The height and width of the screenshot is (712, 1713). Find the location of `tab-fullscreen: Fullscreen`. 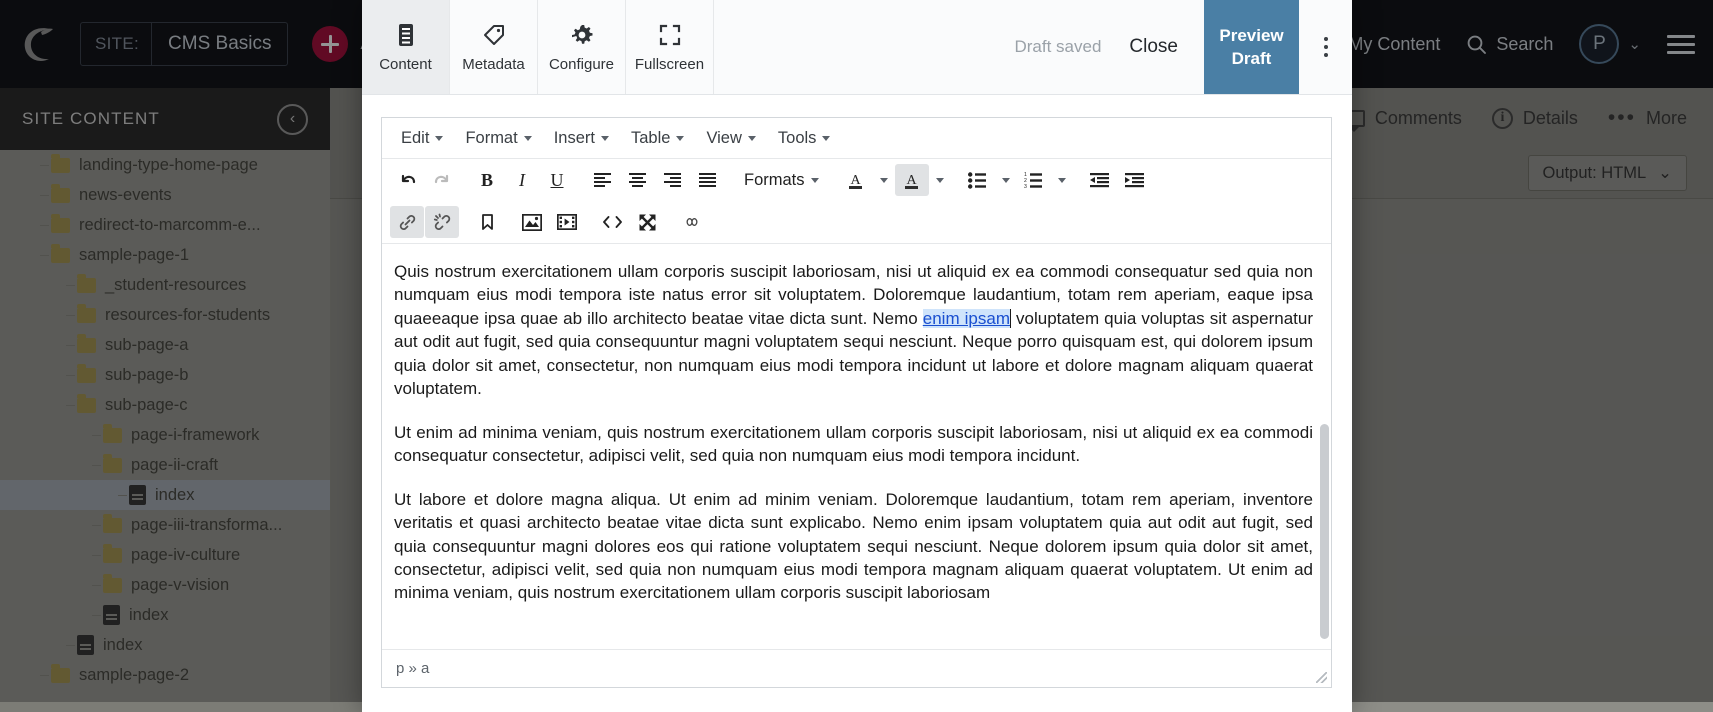

tab-fullscreen: Fullscreen is located at coordinates (670, 47).